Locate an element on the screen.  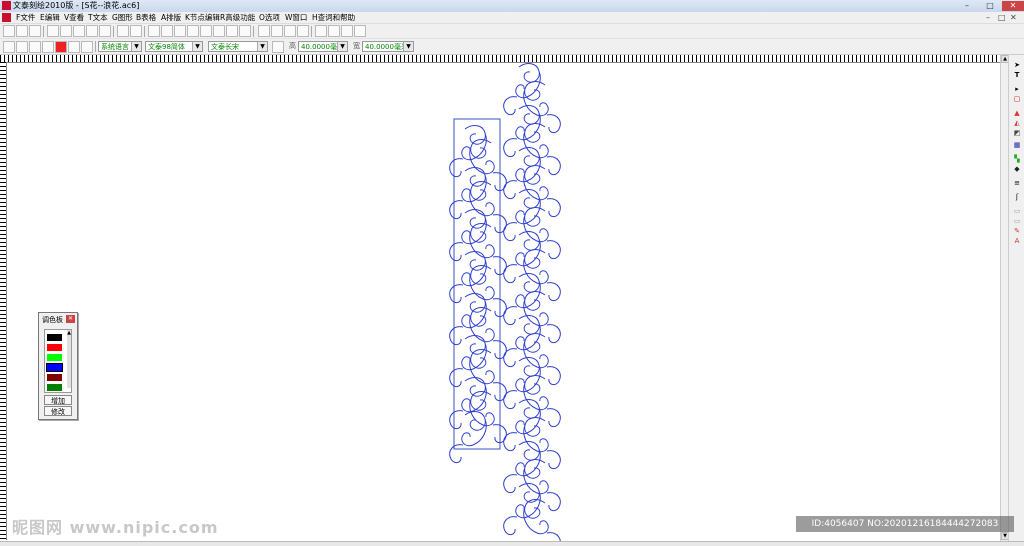
disabled-tool-2-icon: ▭ is located at coordinates (1017, 221).